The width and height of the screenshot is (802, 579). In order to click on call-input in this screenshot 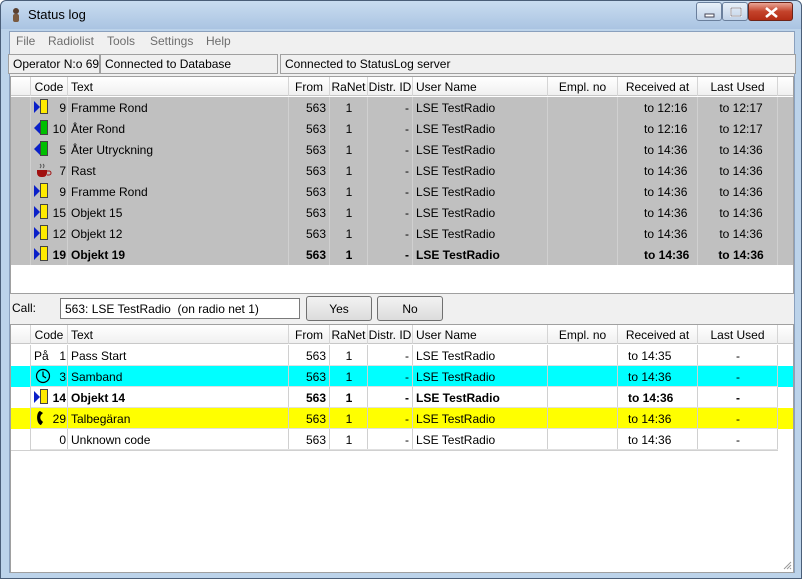, I will do `click(180, 308)`.